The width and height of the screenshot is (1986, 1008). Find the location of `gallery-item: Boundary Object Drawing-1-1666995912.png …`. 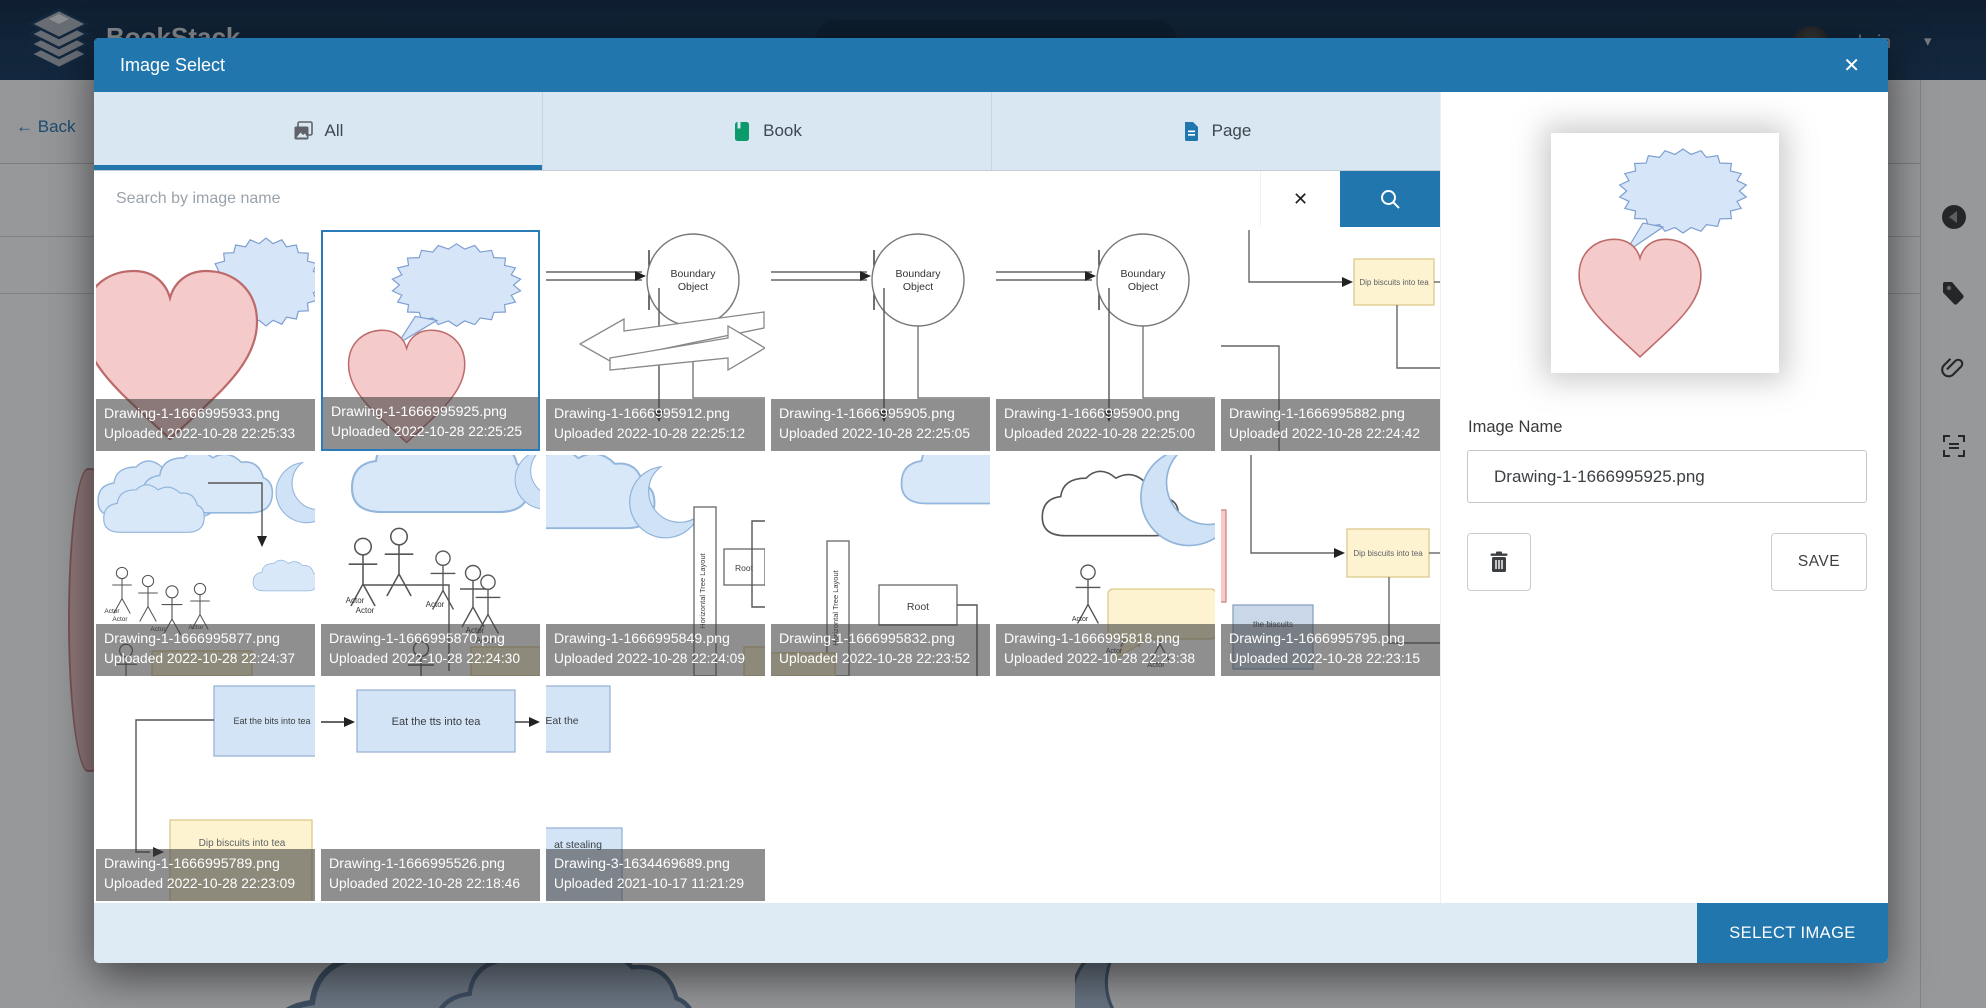

gallery-item: Boundary Object Drawing-1-1666995912.png … is located at coordinates (655, 340).